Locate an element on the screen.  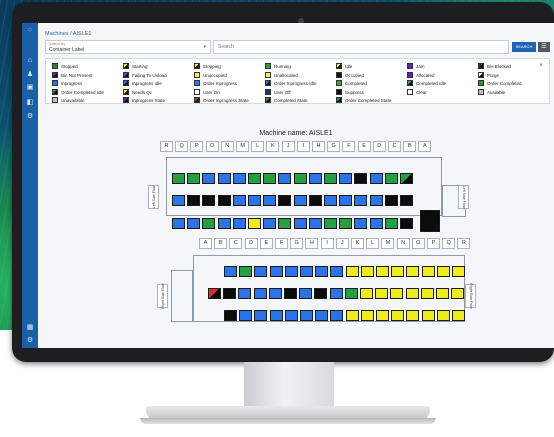
close-icon: × is located at coordinates (541, 66).